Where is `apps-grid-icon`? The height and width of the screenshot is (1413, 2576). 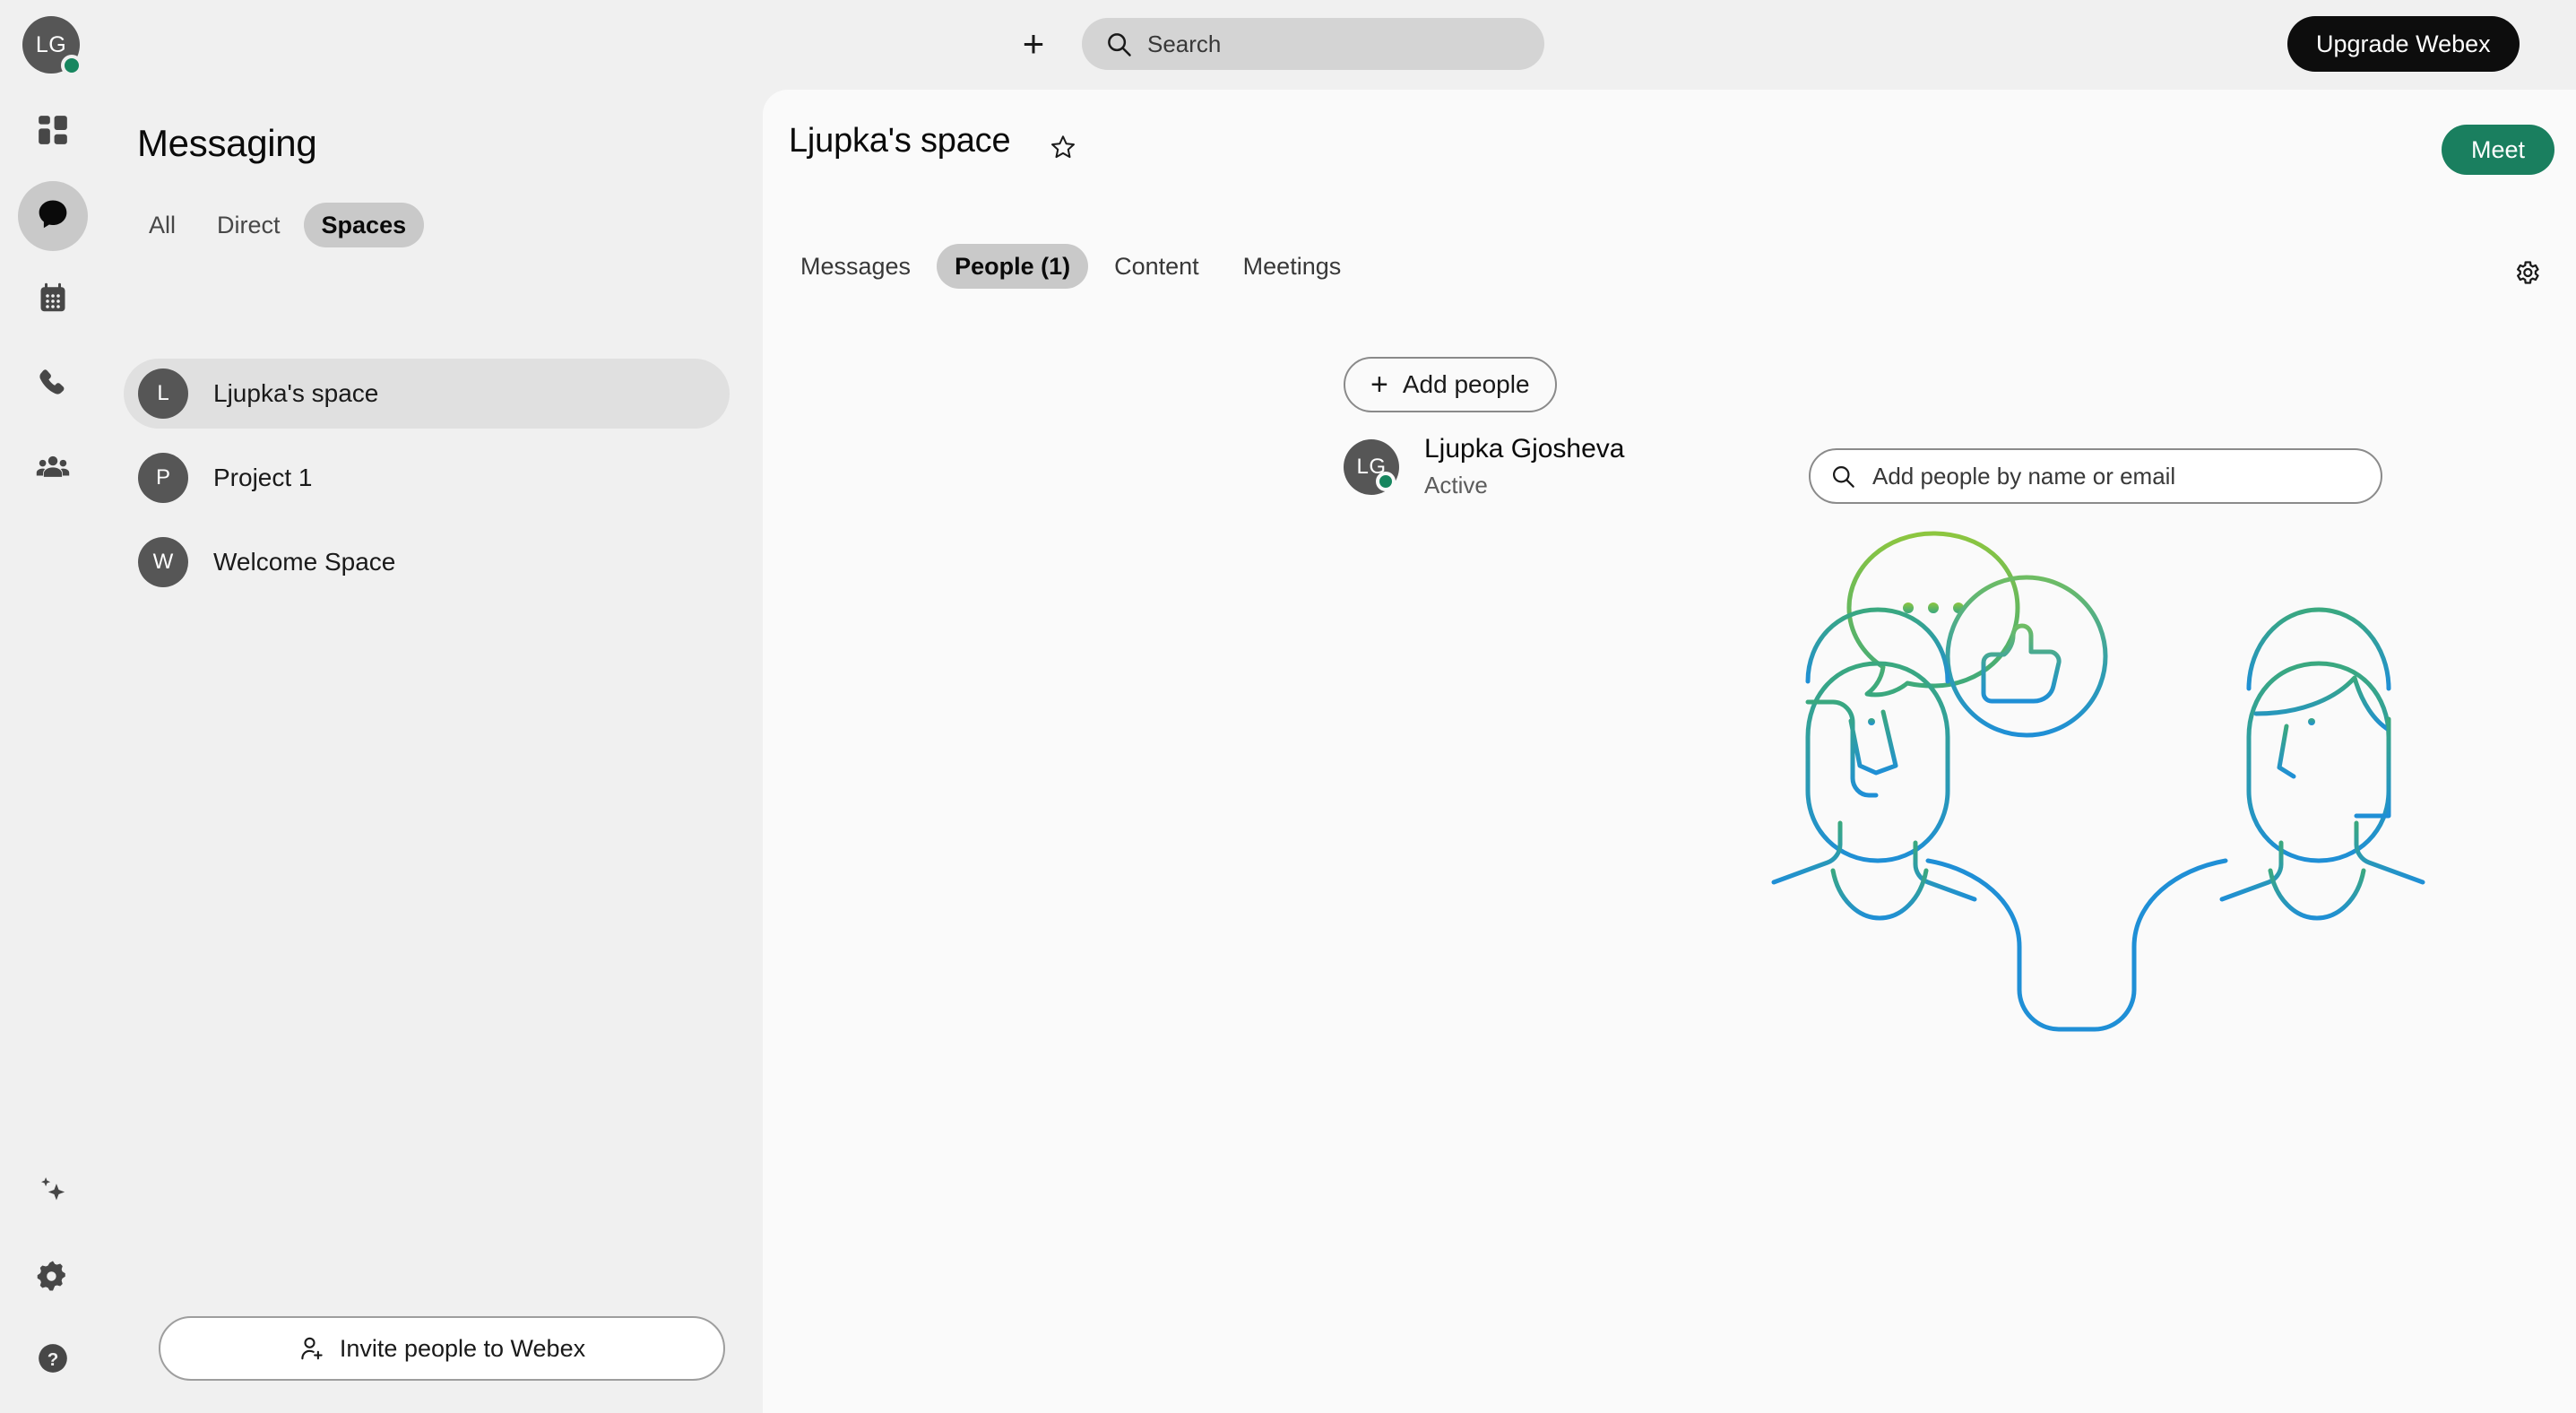 apps-grid-icon is located at coordinates (53, 132).